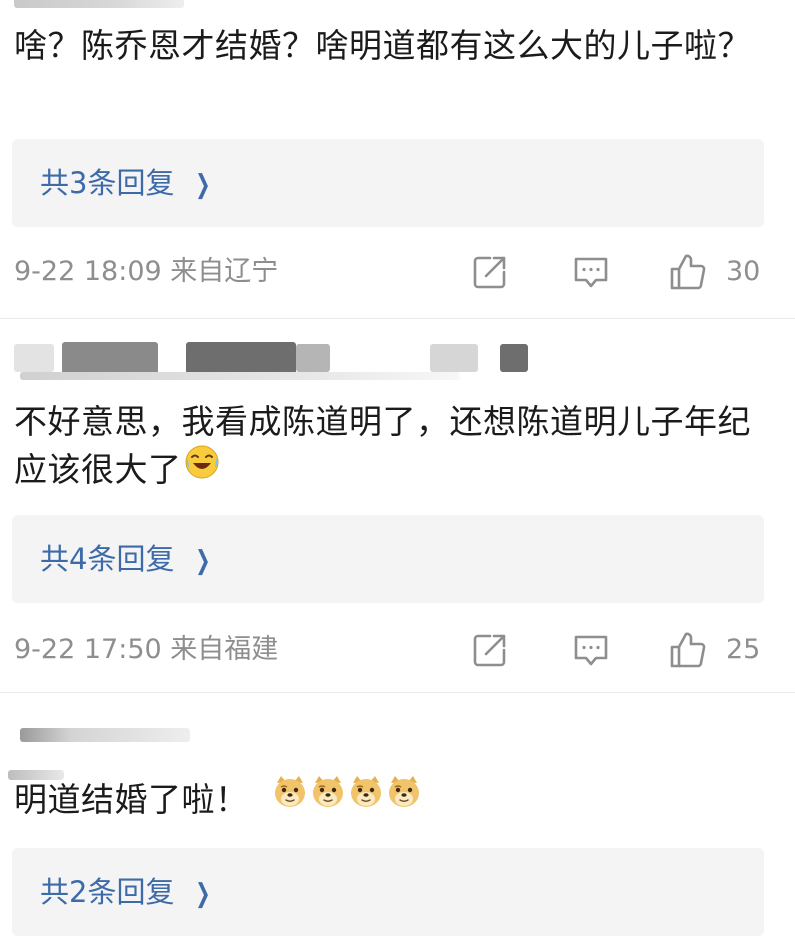  Describe the element at coordinates (240, 376) in the screenshot. I see `blurred-subline` at that location.